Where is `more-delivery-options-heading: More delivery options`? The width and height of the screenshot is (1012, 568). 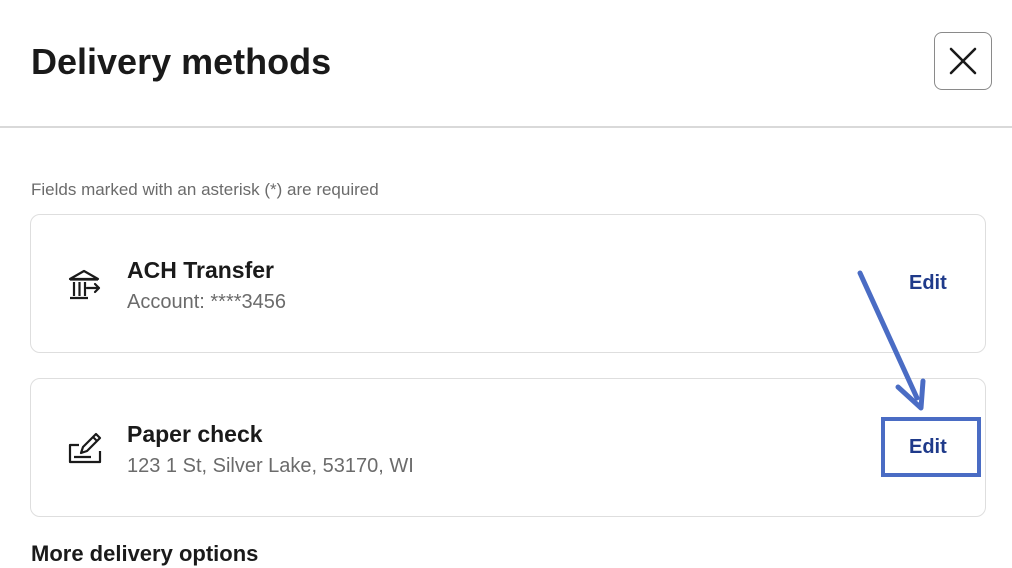 more-delivery-options-heading: More delivery options is located at coordinates (145, 553).